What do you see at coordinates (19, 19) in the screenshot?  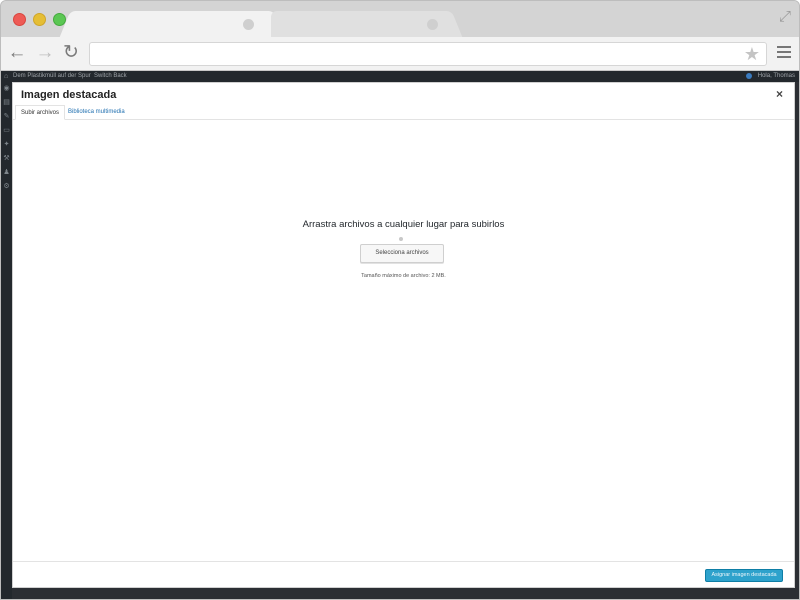 I see `close-window-button` at bounding box center [19, 19].